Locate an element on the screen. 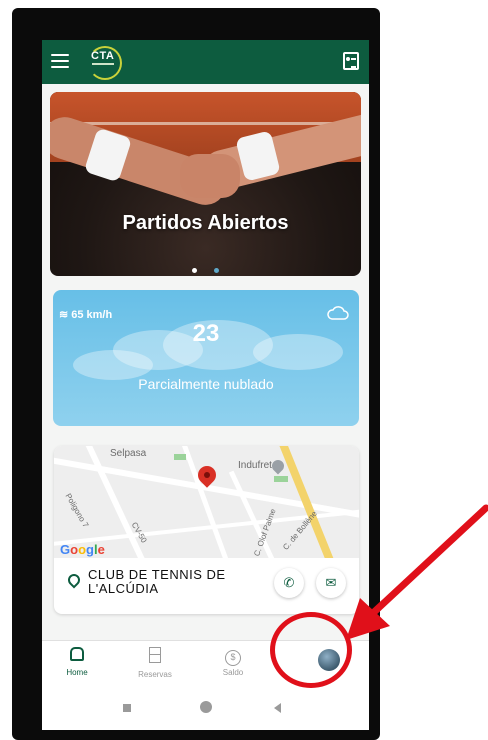  carousel-dots is located at coordinates (205, 268).